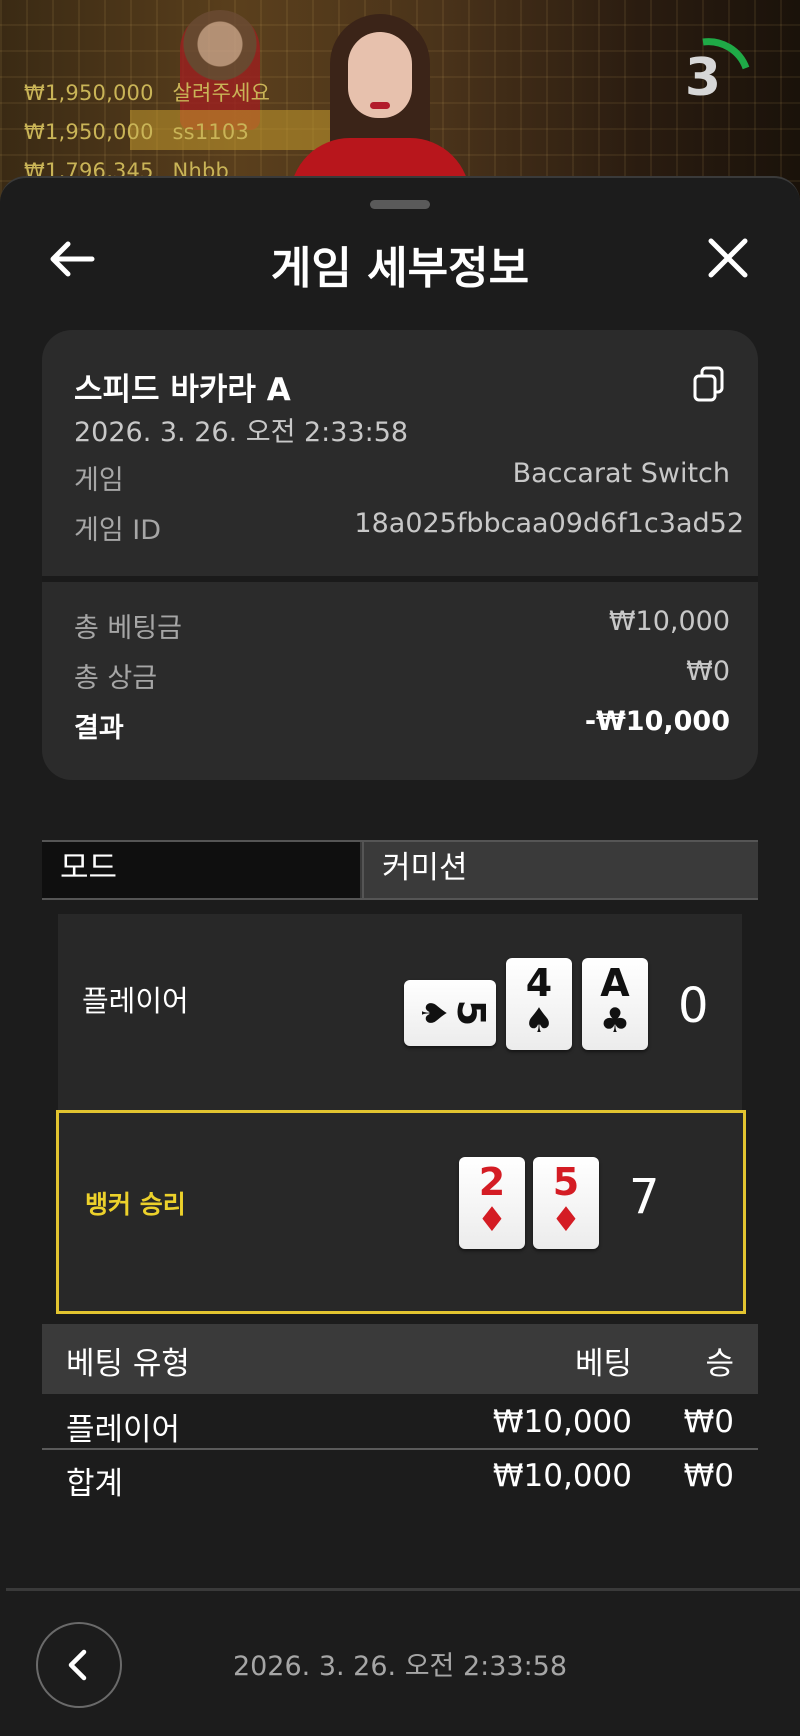 This screenshot has width=800, height=1736. Describe the element at coordinates (644, 1197) in the screenshot. I see `banker-score: 7` at that location.